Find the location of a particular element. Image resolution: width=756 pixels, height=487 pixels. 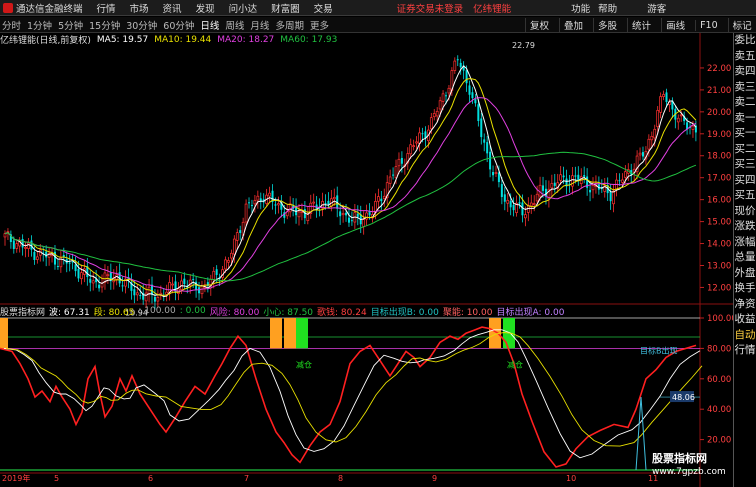

nav-buysi: 买四 is located at coordinates (745, 181).